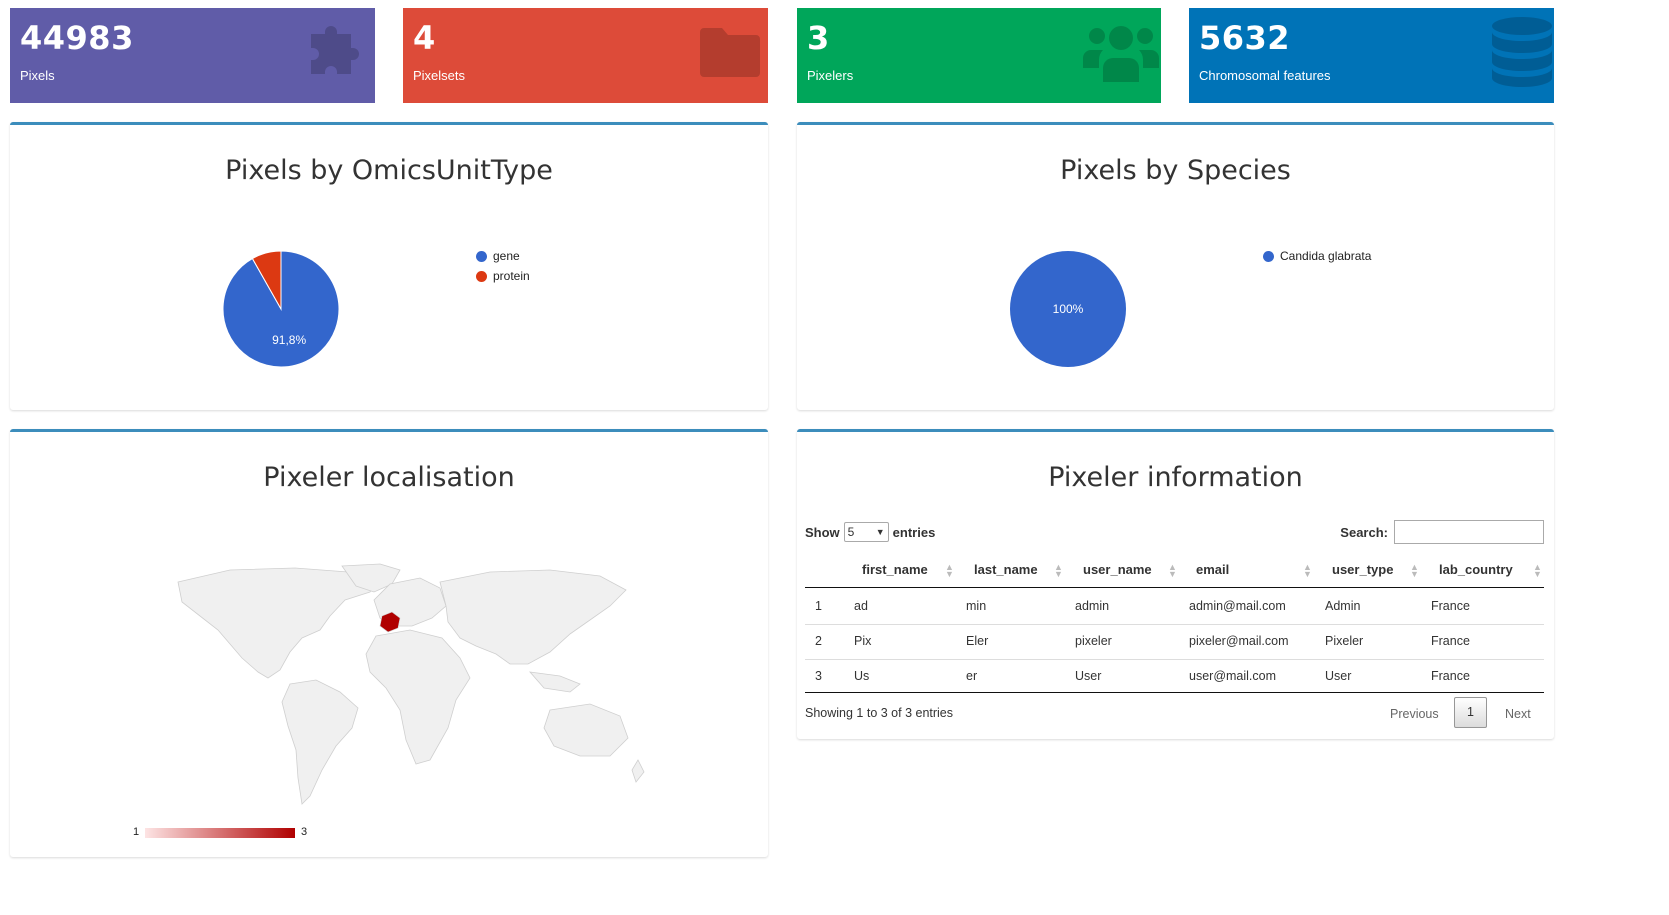 The height and width of the screenshot is (915, 1669). What do you see at coordinates (880, 532) in the screenshot?
I see `chevron-down-icon: ▼` at bounding box center [880, 532].